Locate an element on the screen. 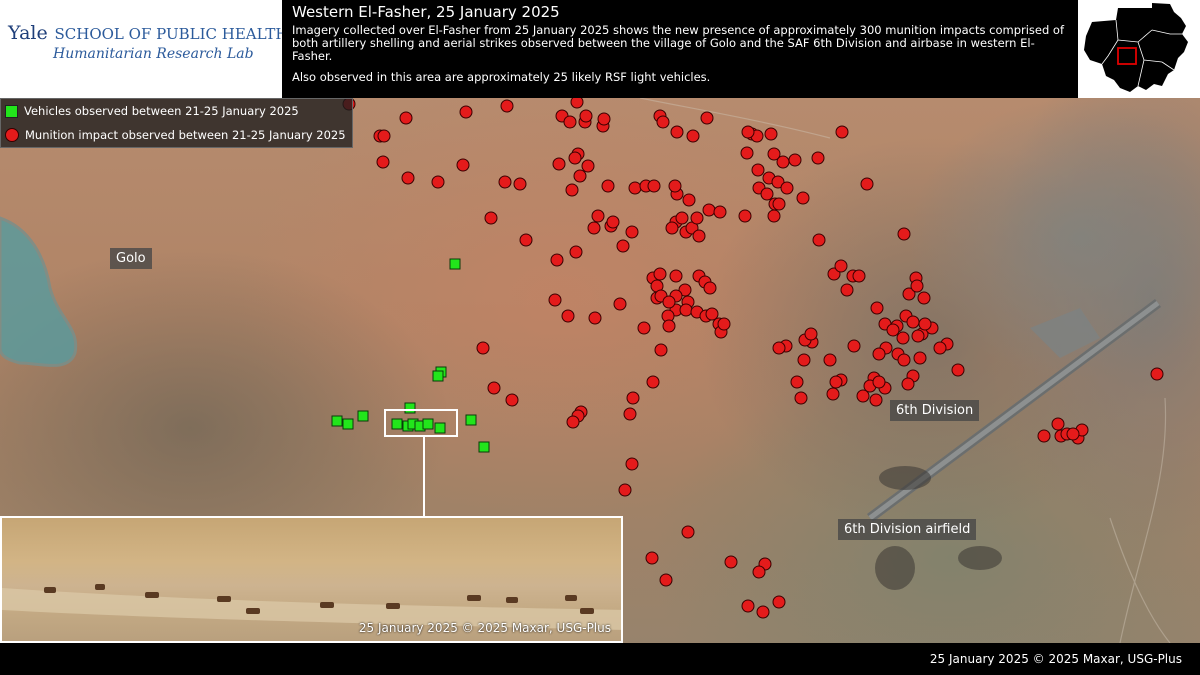  inset-credit: 25 January 2025 © 2025 Maxar, USG-Plus is located at coordinates (484, 628).